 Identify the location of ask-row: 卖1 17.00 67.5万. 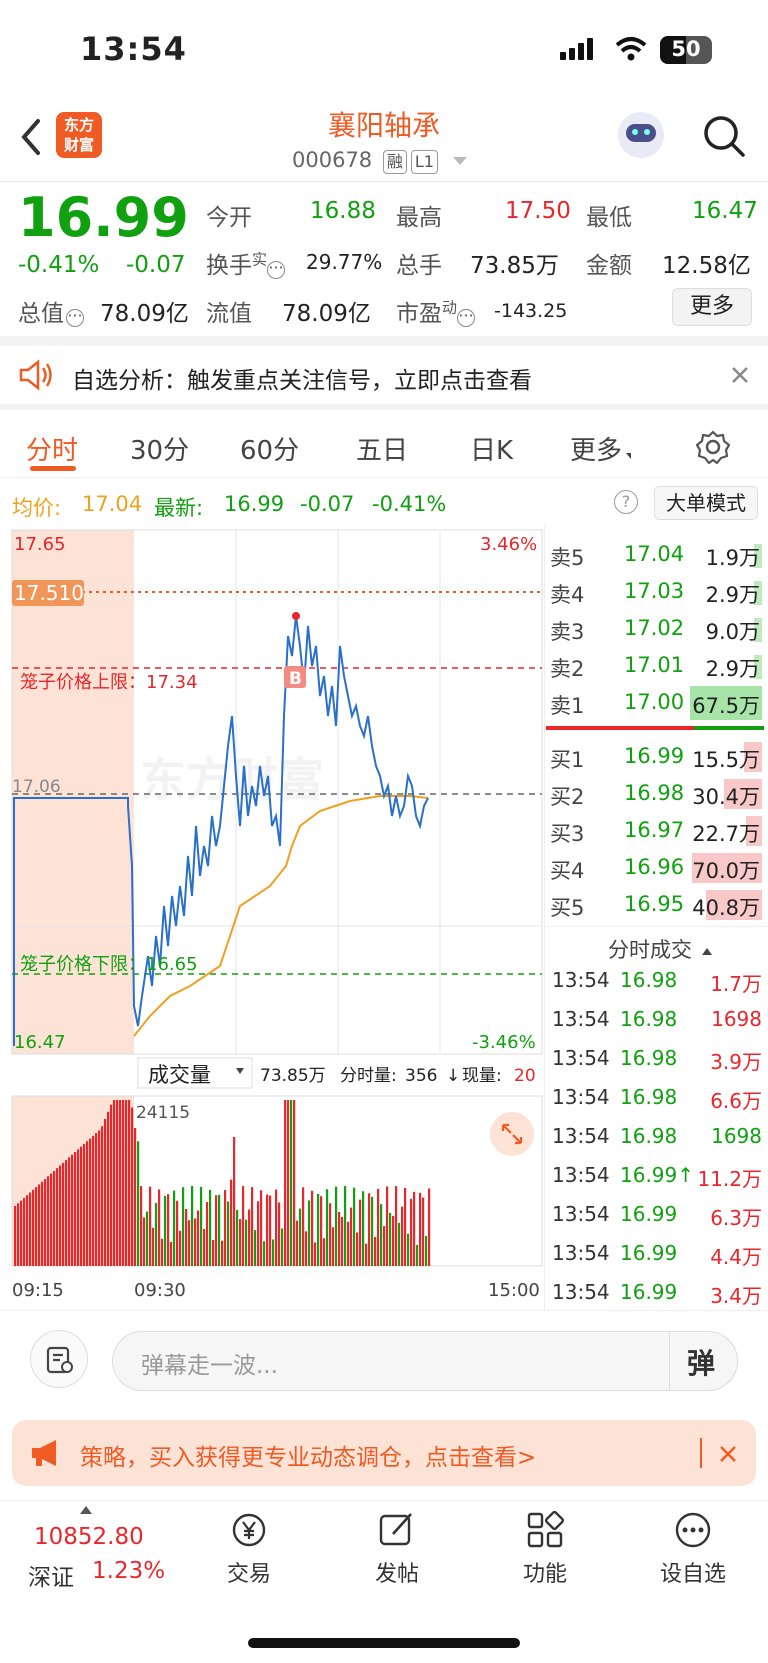
(656, 704).